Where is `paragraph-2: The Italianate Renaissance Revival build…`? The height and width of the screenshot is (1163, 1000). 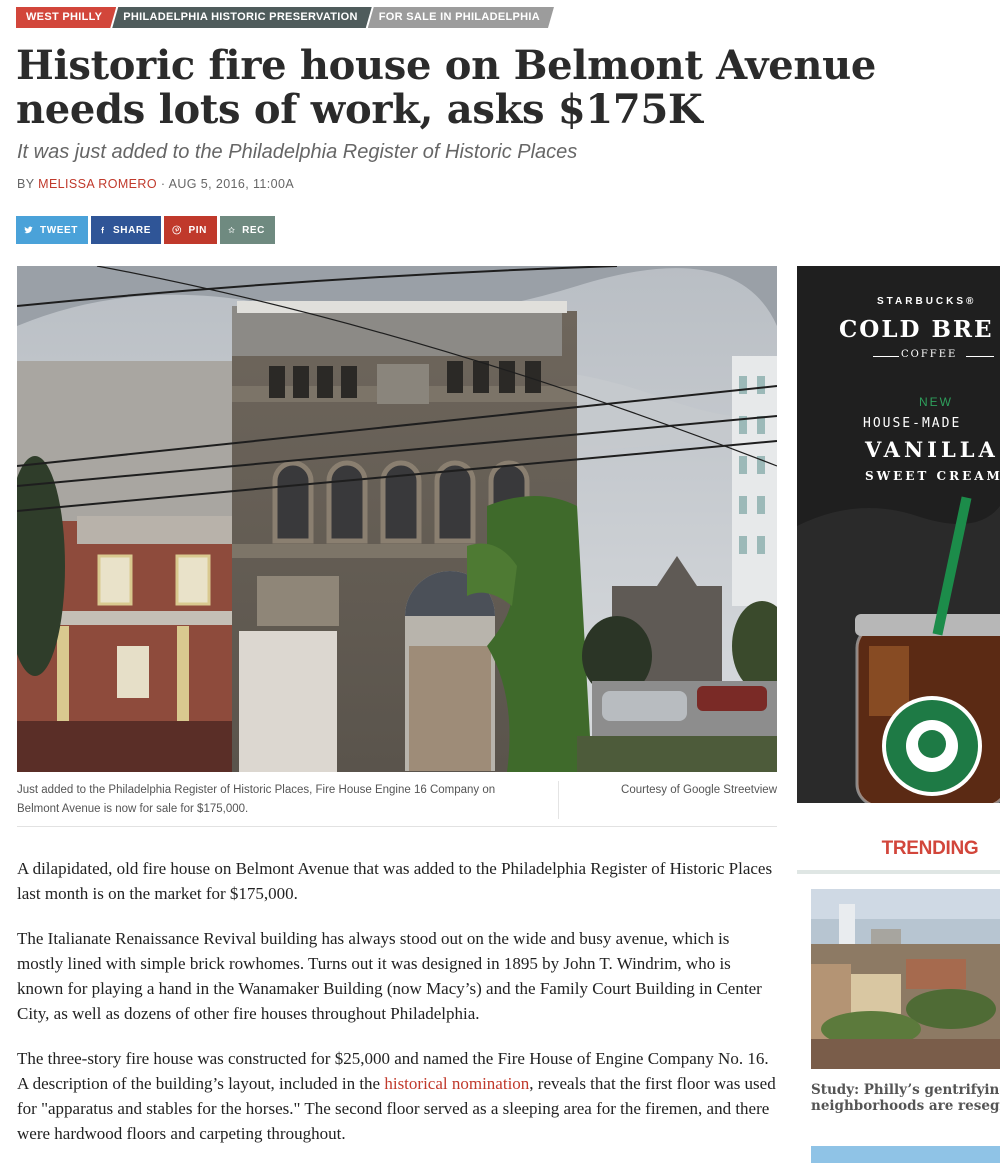
paragraph-2: The Italianate Renaissance Revival build… is located at coordinates (389, 976).